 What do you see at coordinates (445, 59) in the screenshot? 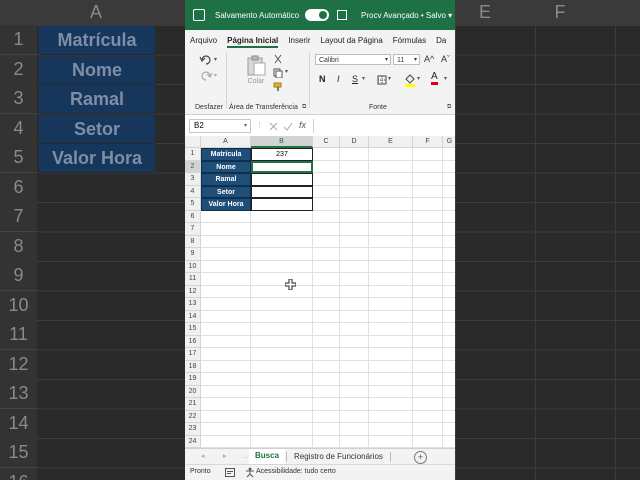
I see `shrink-font-button: Aˇ` at bounding box center [445, 59].